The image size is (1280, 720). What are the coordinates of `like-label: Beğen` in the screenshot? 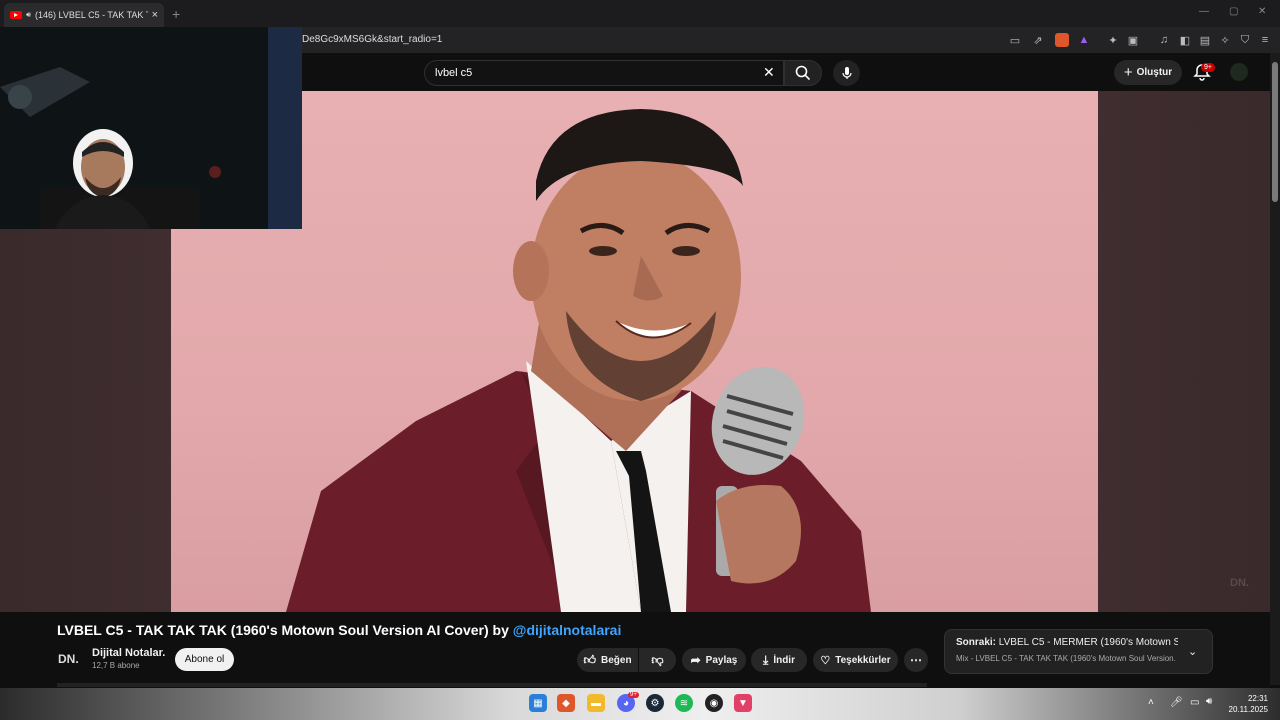 It's located at (616, 660).